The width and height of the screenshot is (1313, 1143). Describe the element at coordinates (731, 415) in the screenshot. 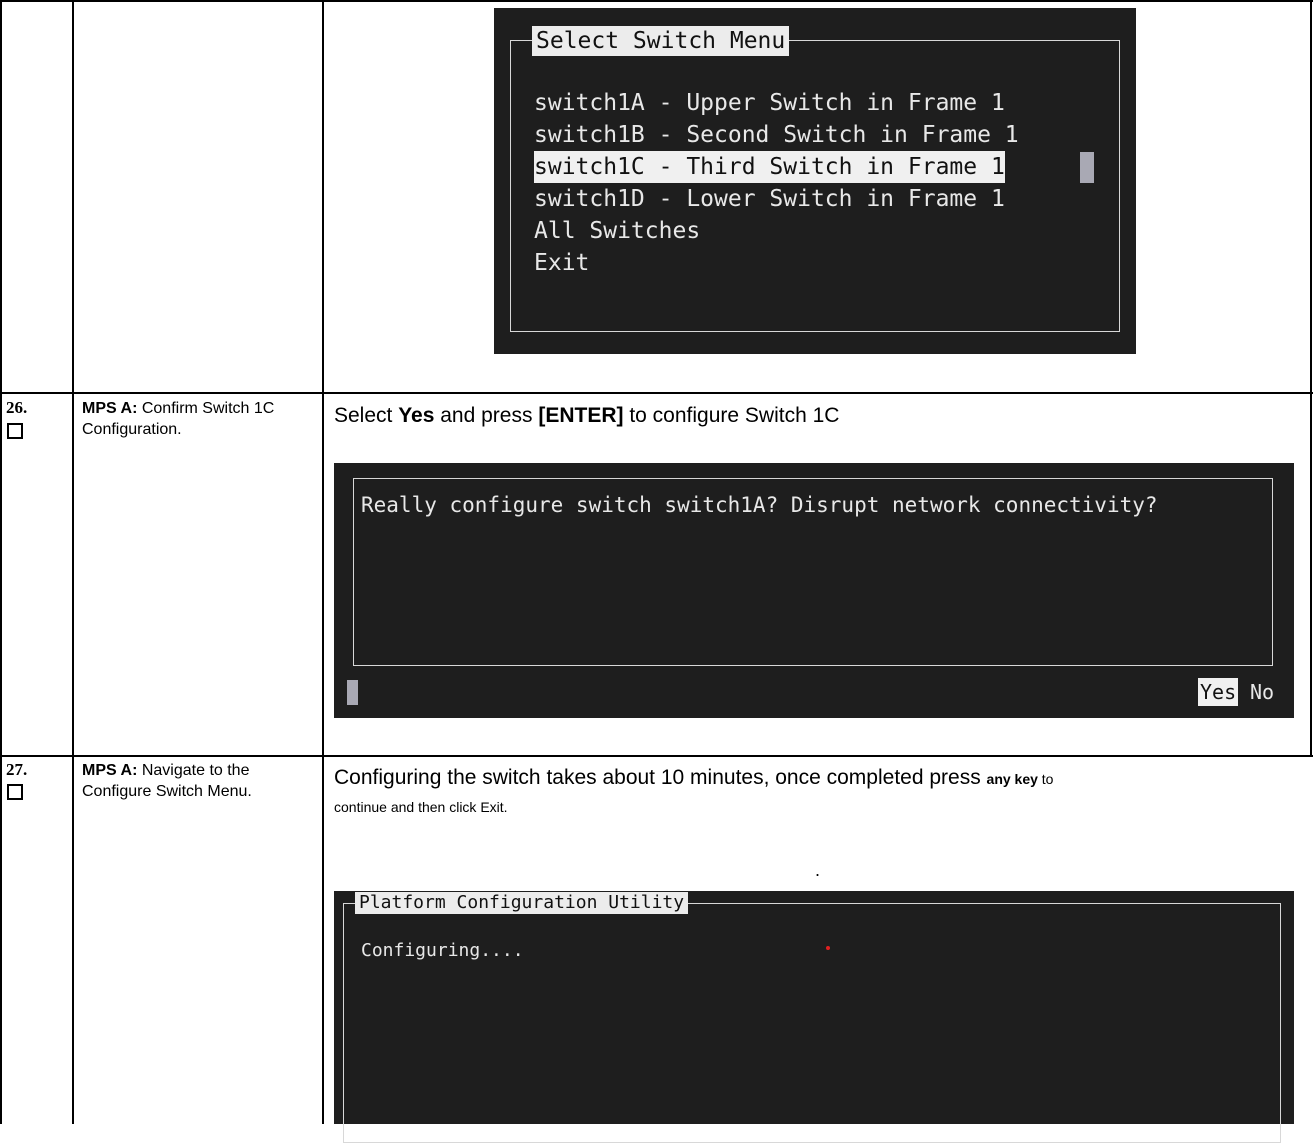

I see `instr-26-post: to configure Switch 1C` at that location.